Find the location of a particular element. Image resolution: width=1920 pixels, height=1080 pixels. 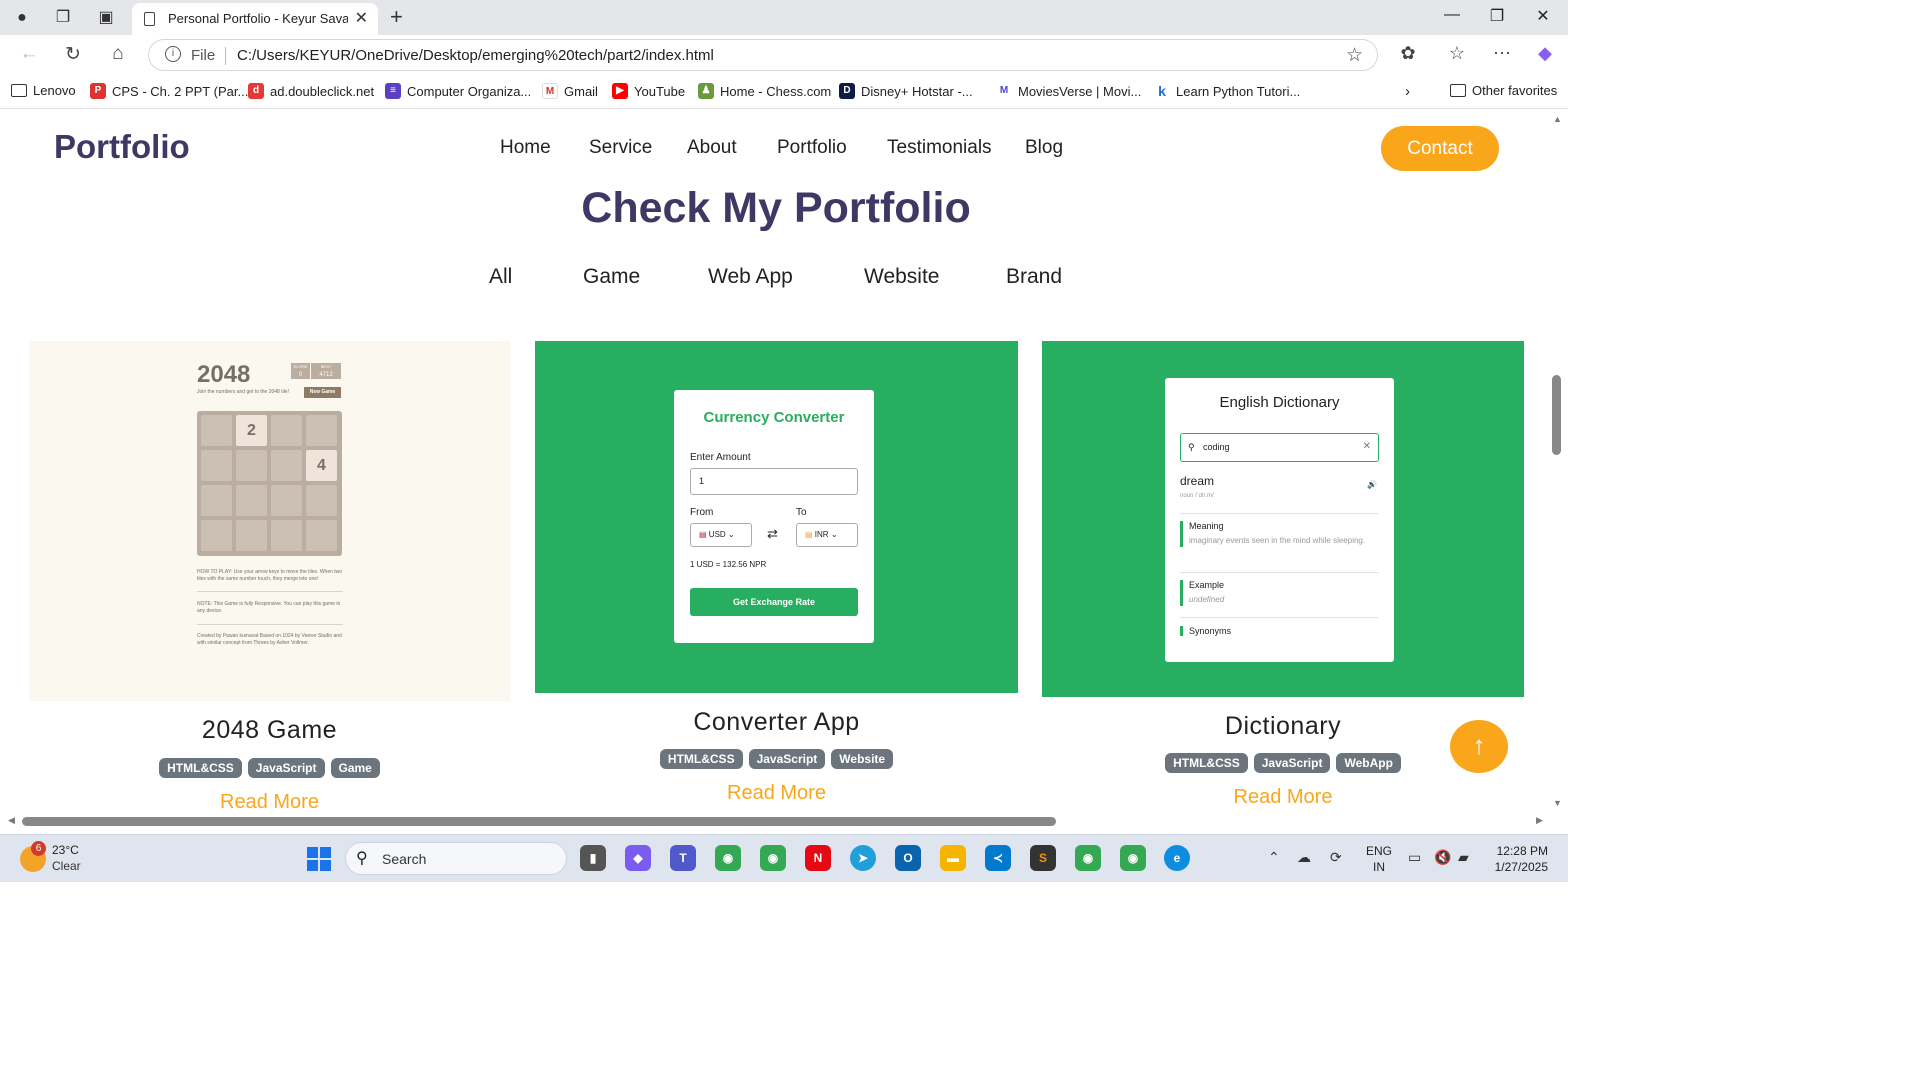

bookmark-youtube: ▶ YouTube is located at coordinates (648, 91).